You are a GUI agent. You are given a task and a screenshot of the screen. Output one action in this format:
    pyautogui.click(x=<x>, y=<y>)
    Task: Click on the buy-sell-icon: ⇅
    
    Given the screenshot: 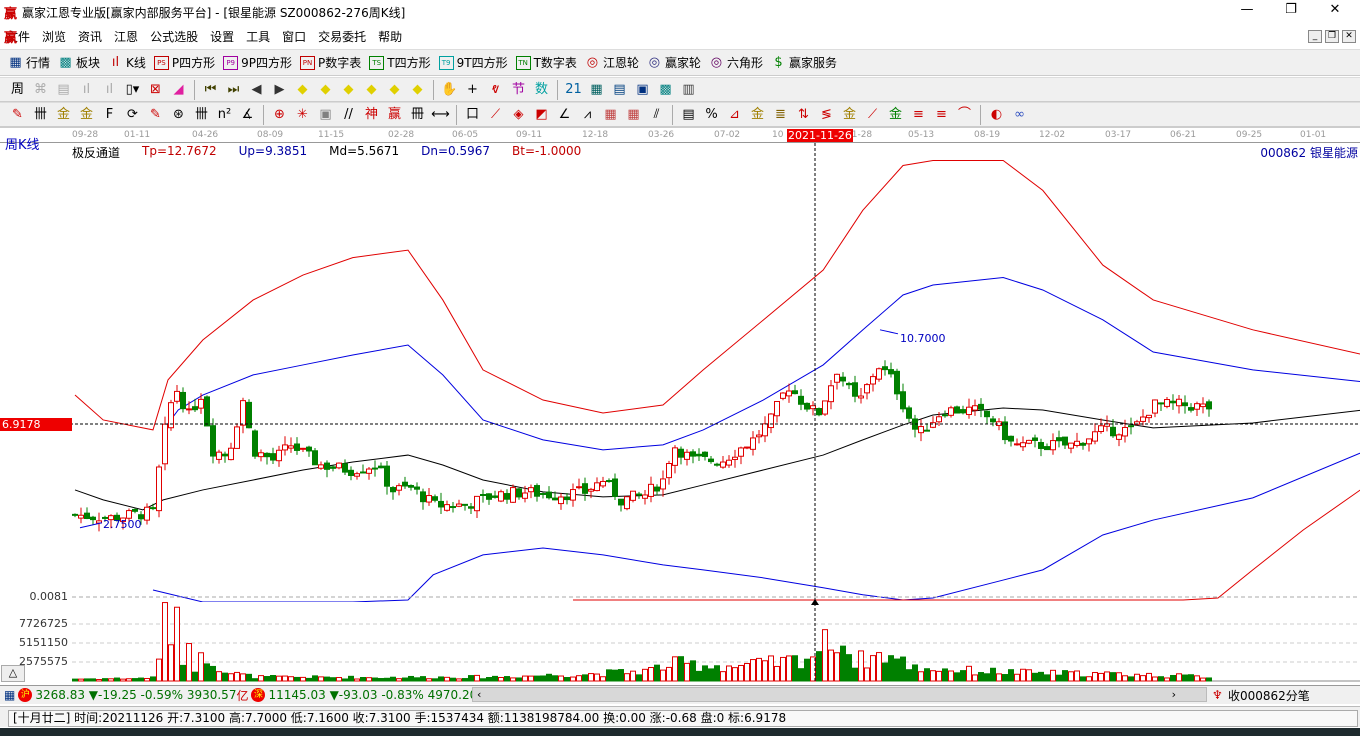 What is the action you would take?
    pyautogui.click(x=803, y=114)
    